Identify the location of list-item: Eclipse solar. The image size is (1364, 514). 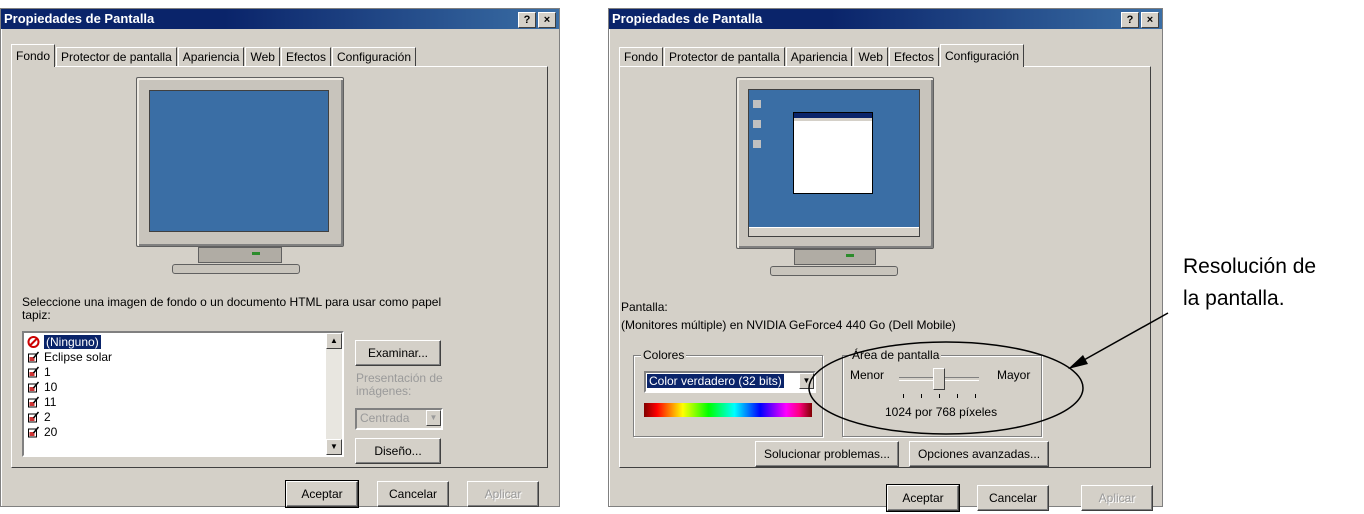
(183, 357).